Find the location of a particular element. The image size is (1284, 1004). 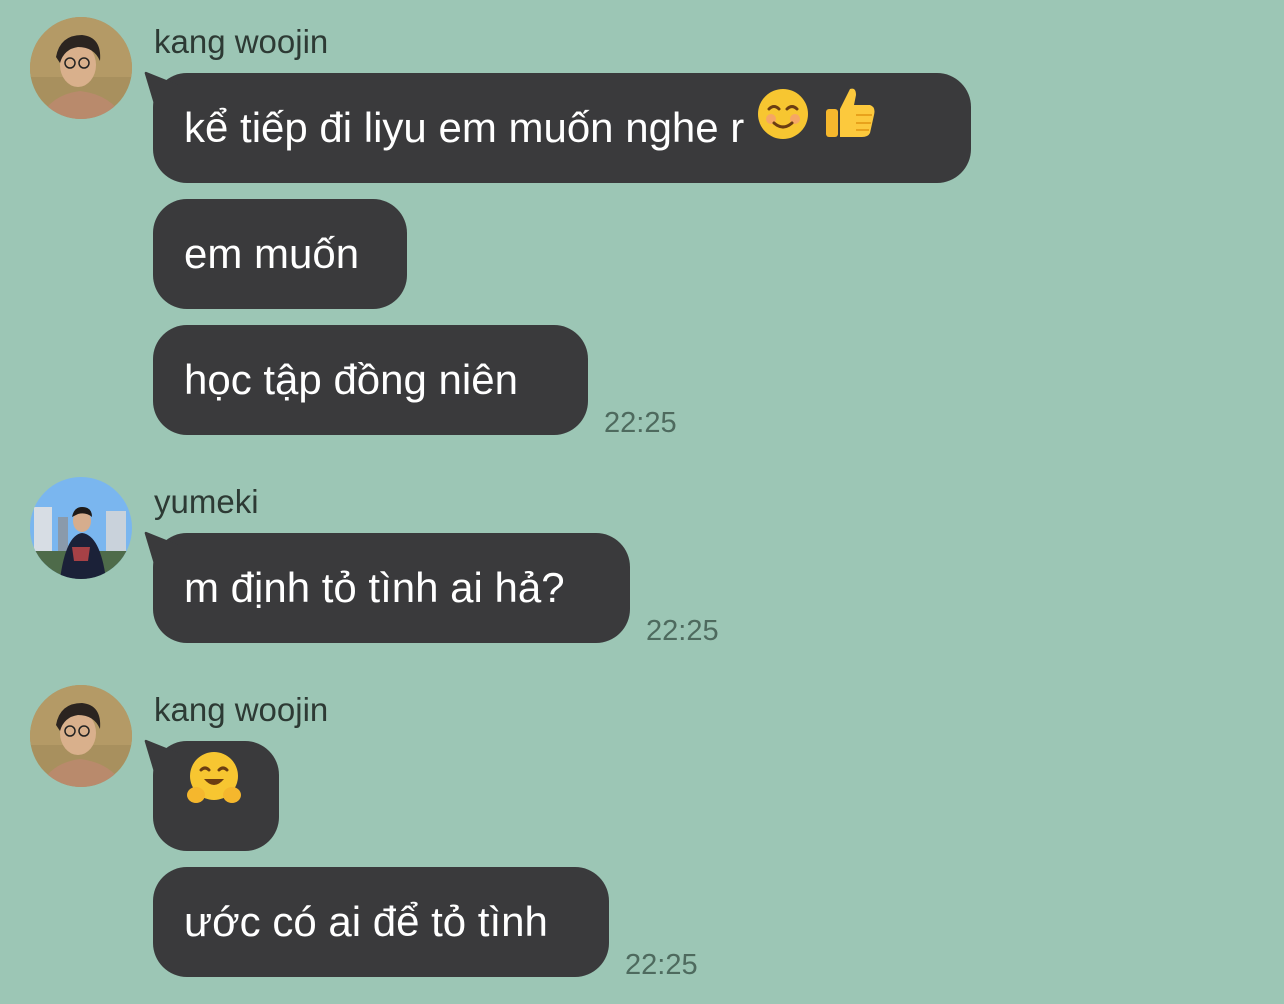

hugging-face-icon is located at coordinates (214, 795).